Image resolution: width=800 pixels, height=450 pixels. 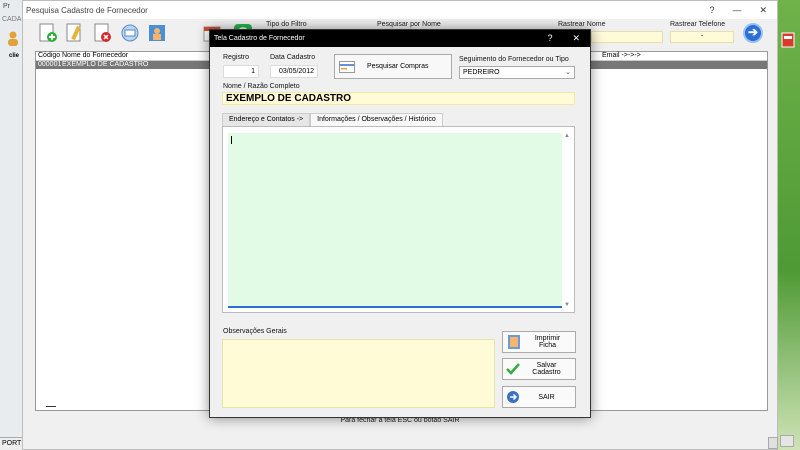 What do you see at coordinates (6, 6) in the screenshot?
I see `background-app-title: Pr` at bounding box center [6, 6].